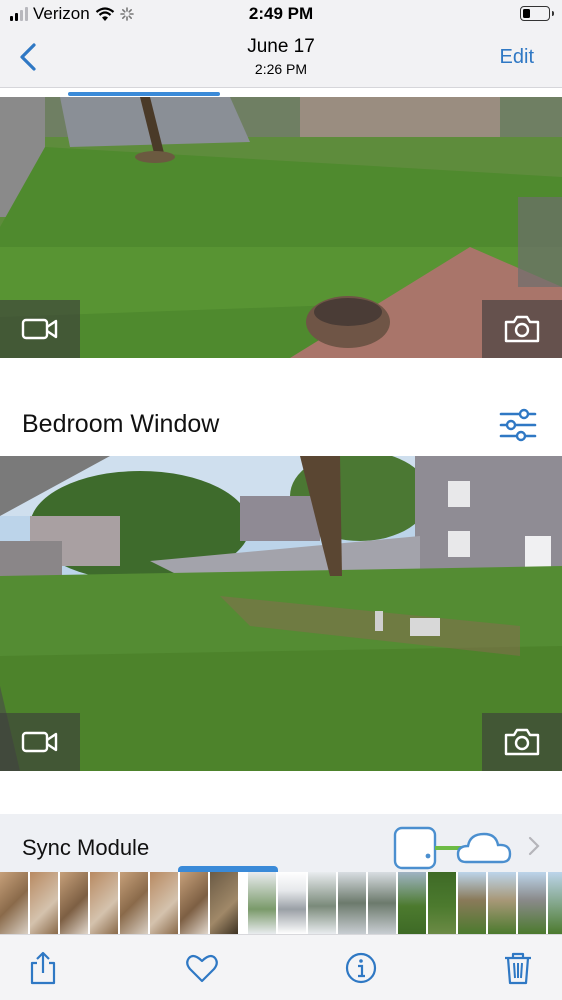 This screenshot has height=1000, width=562. I want to click on info-icon, so click(361, 968).